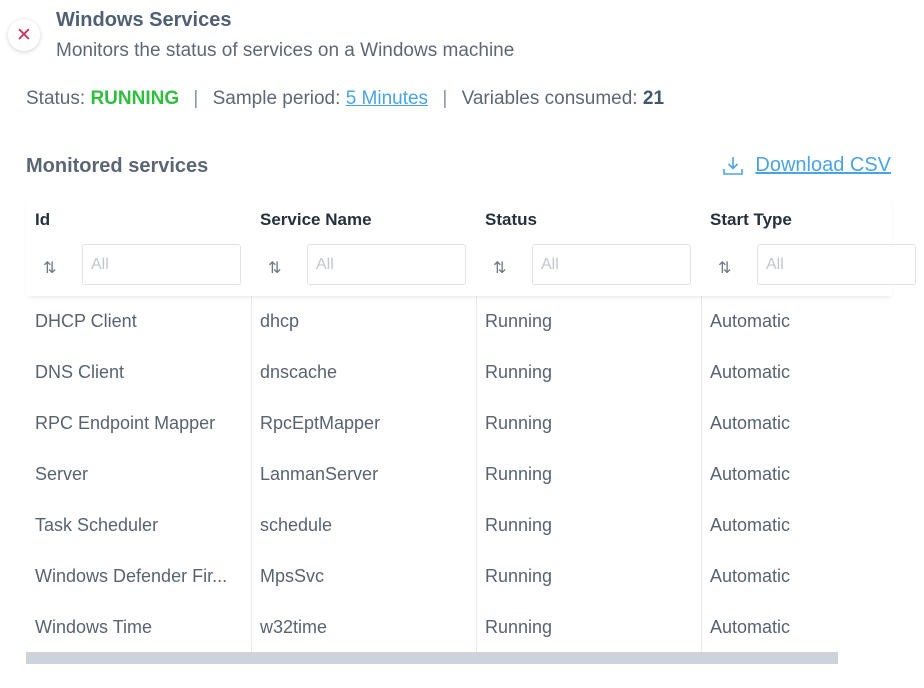  What do you see at coordinates (117, 166) in the screenshot?
I see `section-title: Monitored services` at bounding box center [117, 166].